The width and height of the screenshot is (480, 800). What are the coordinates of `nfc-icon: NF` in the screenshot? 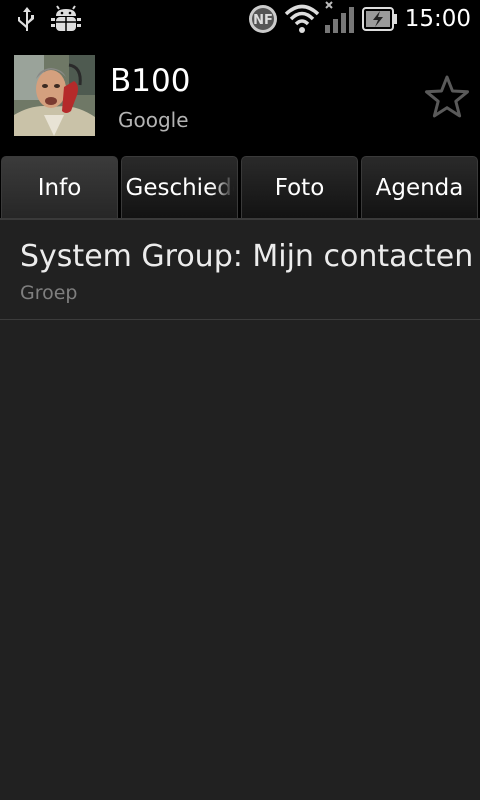 It's located at (263, 19).